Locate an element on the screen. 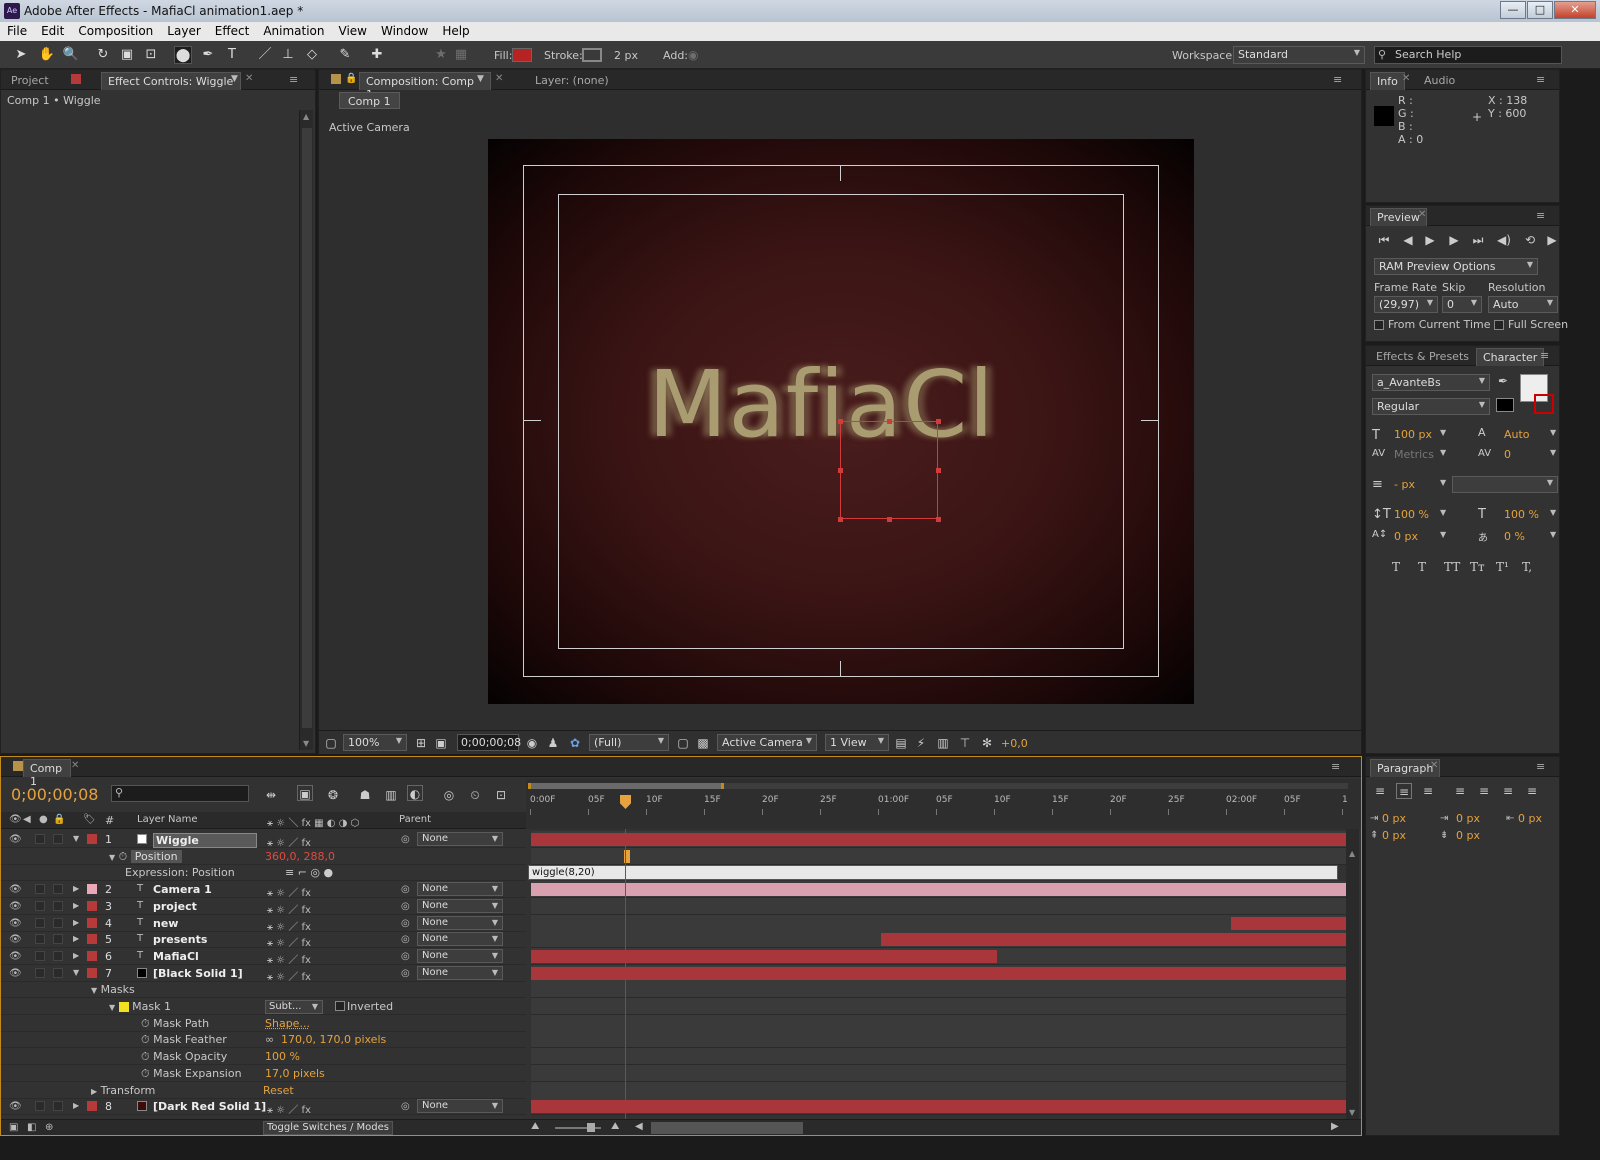  text-style-button: T¹ is located at coordinates (1502, 567).